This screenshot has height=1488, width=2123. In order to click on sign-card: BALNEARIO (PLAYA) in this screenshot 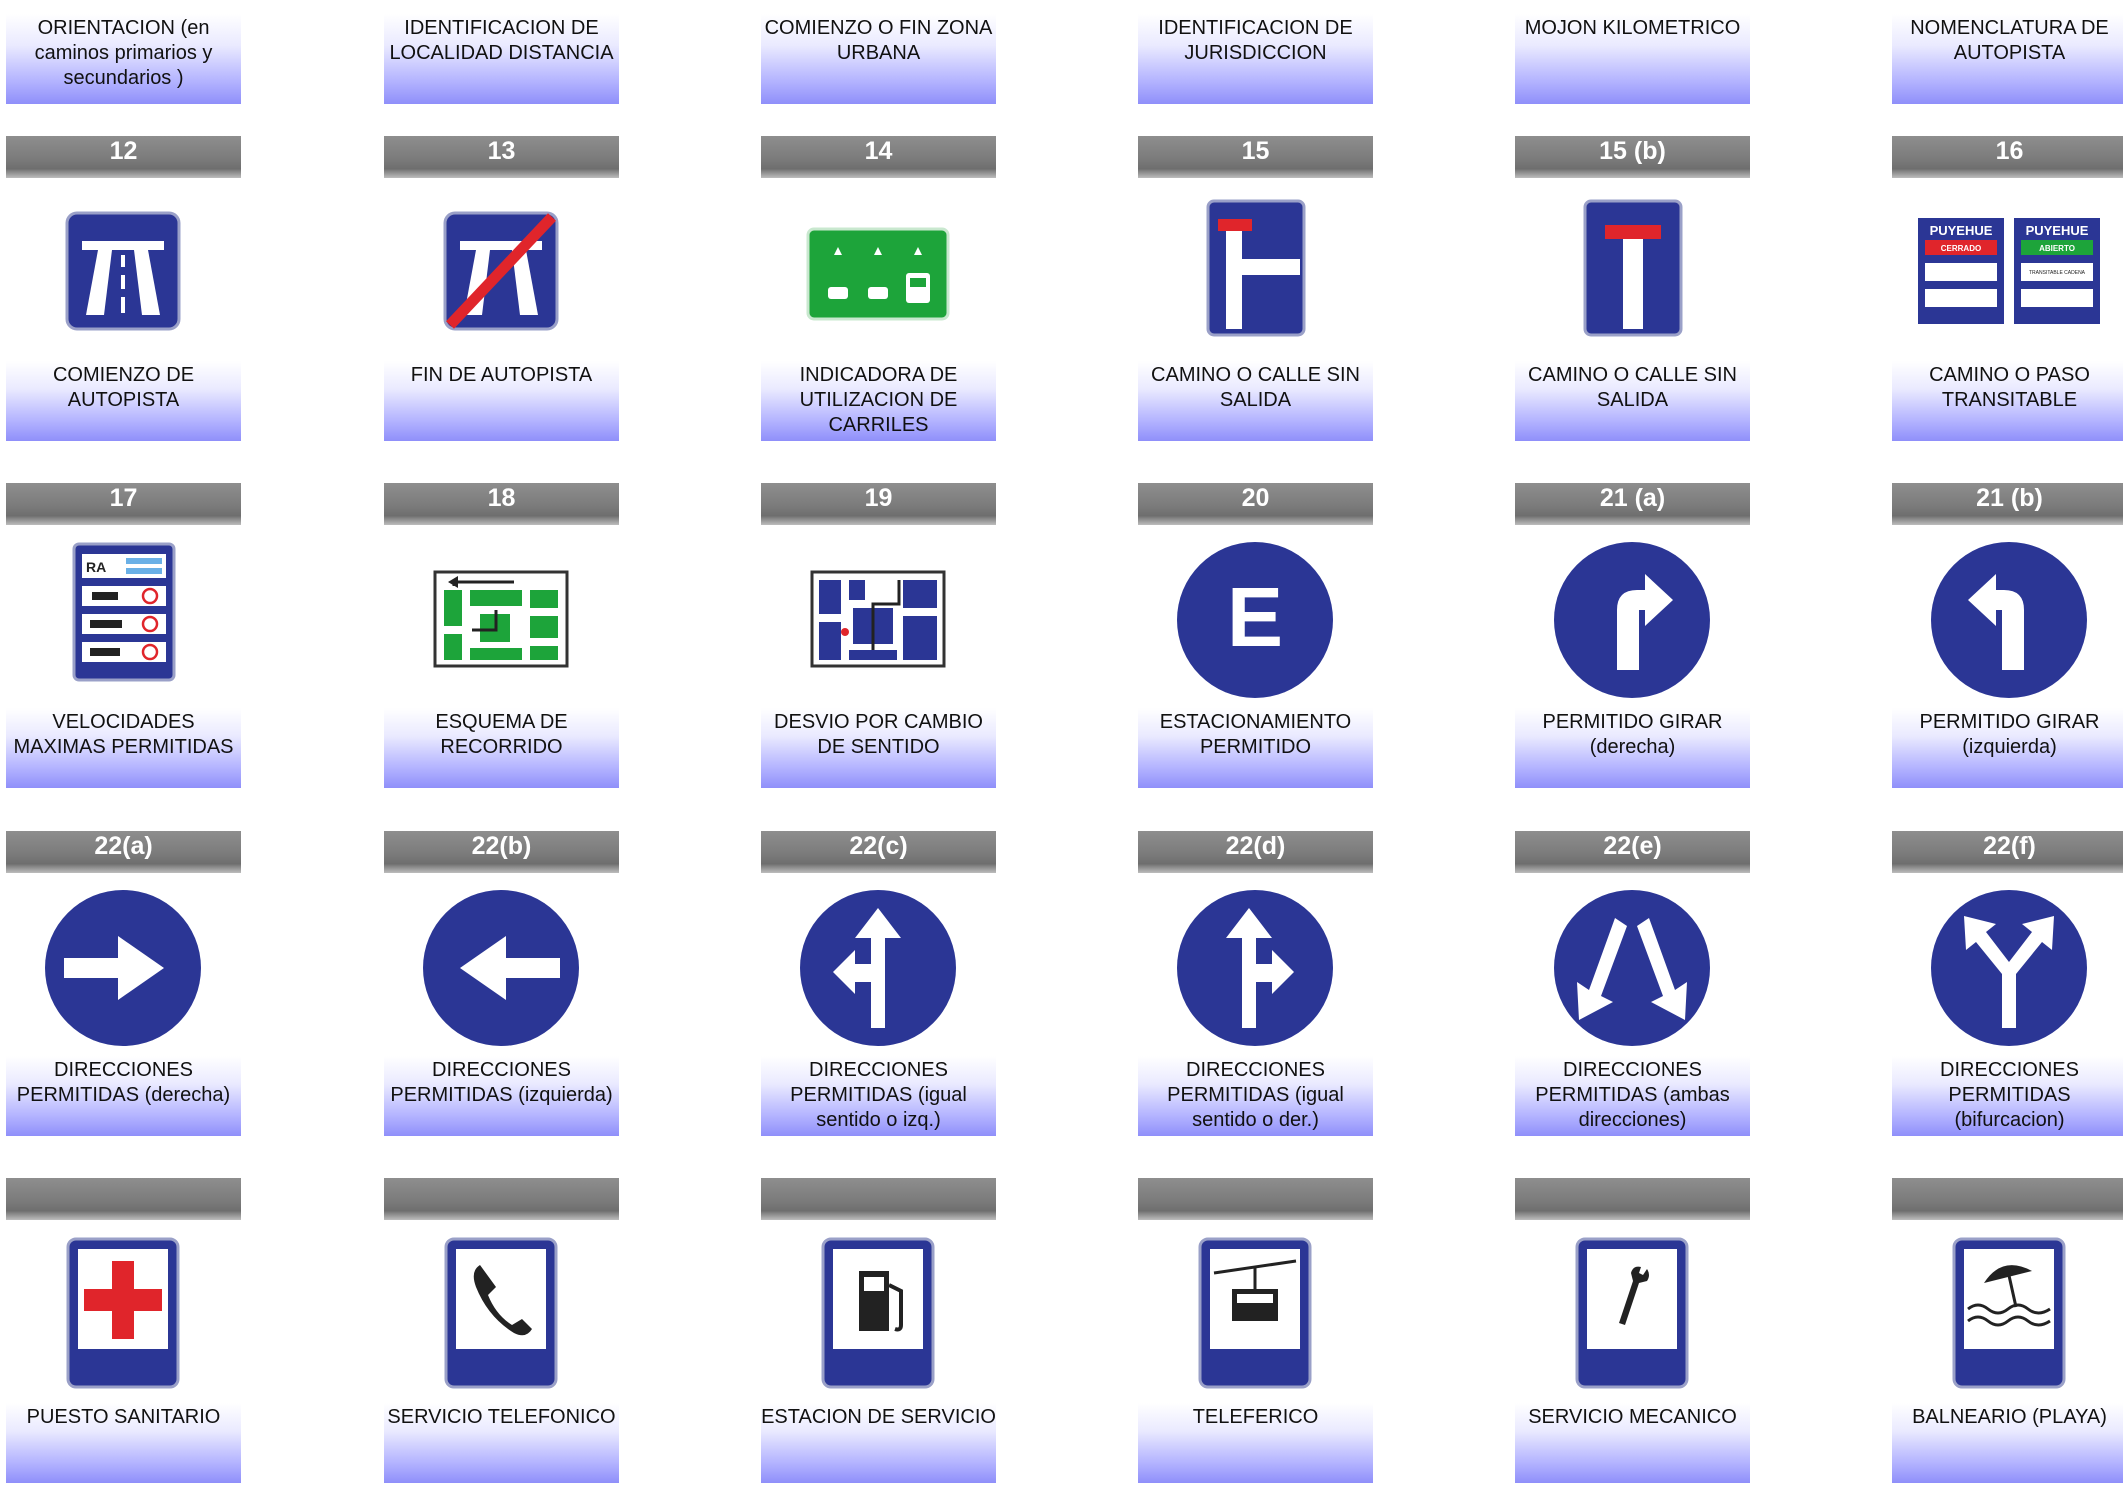, I will do `click(2007, 1333)`.